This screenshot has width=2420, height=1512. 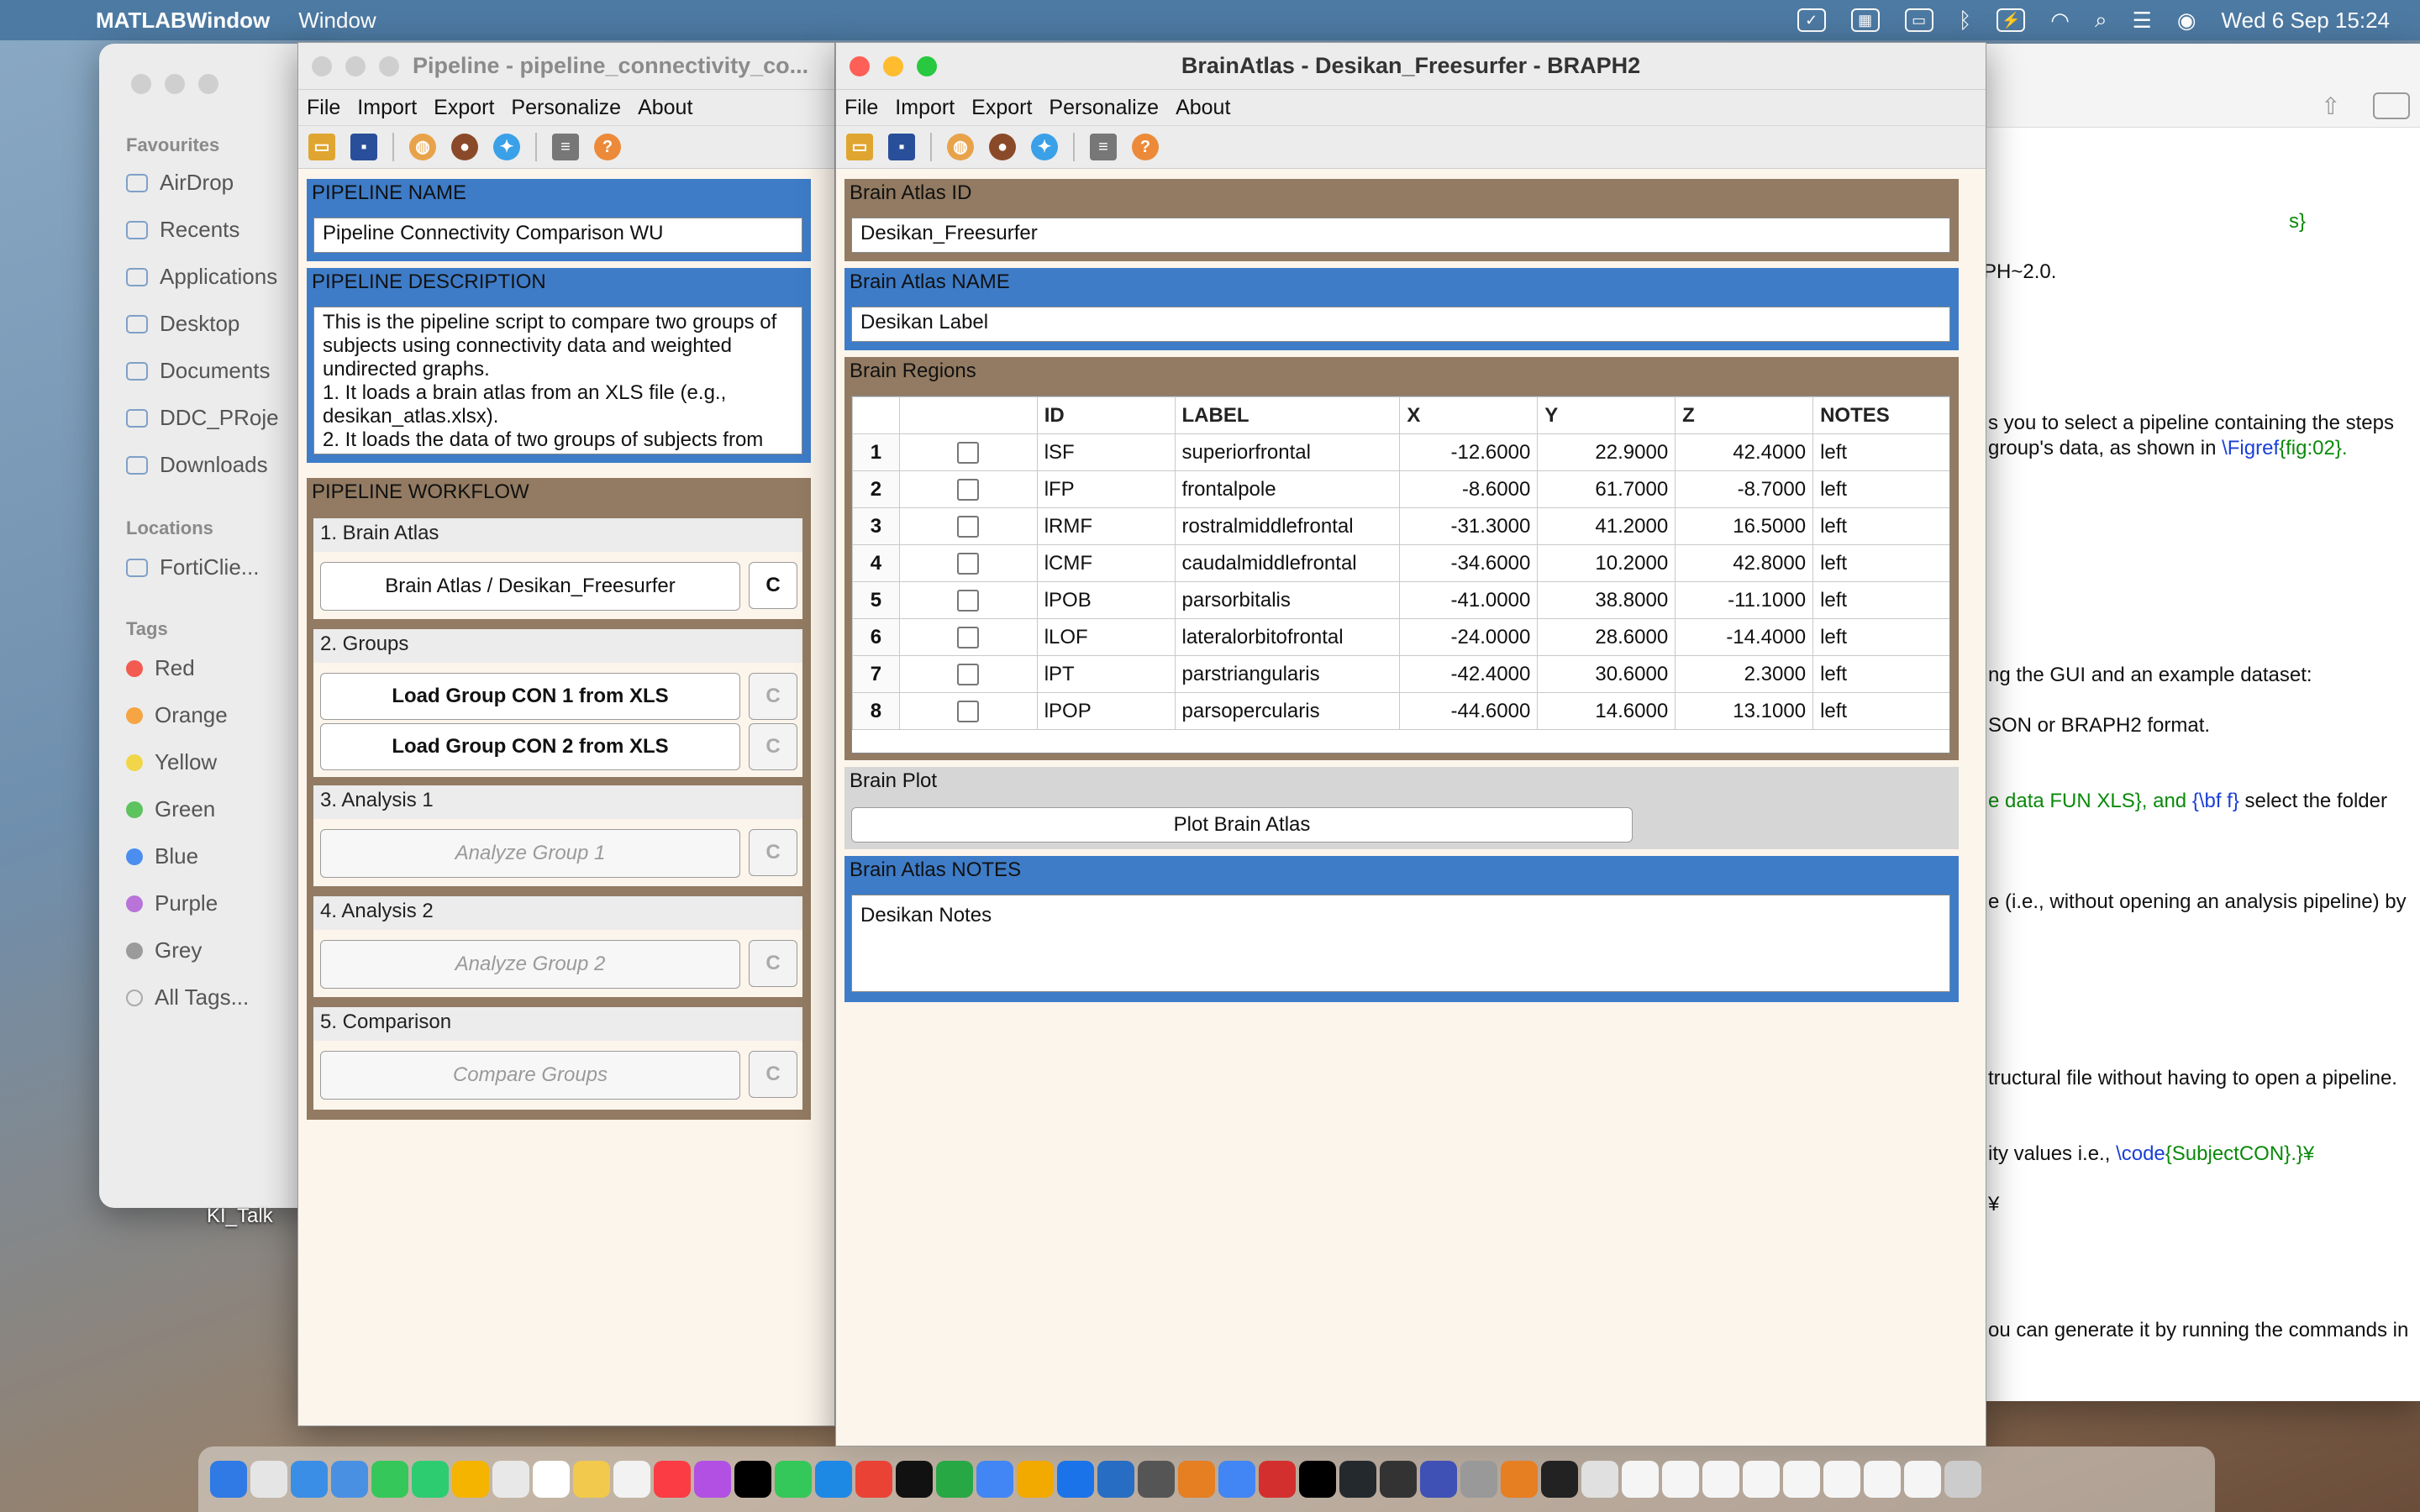 What do you see at coordinates (1002, 147) in the screenshot?
I see `camera-icon: ●` at bounding box center [1002, 147].